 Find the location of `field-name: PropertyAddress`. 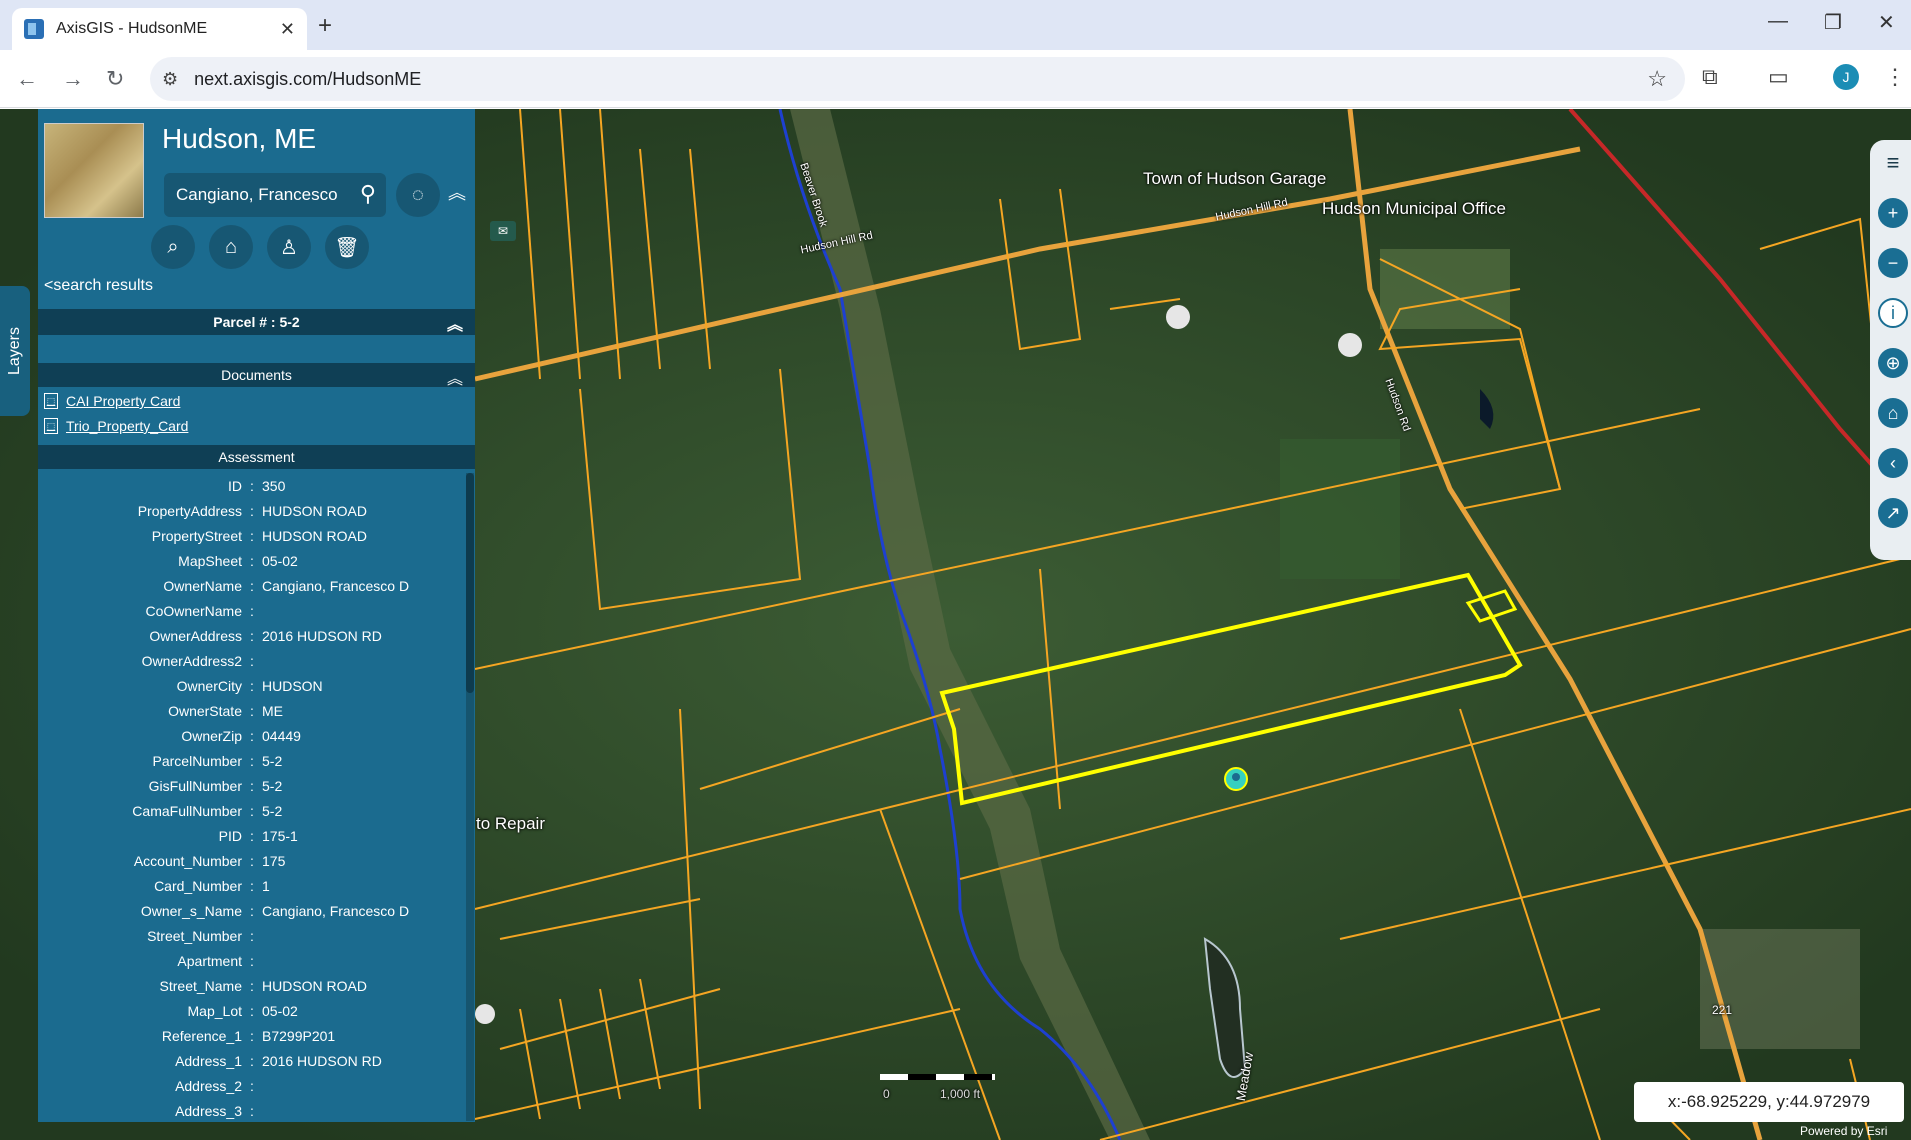

field-name: PropertyAddress is located at coordinates (189, 510).